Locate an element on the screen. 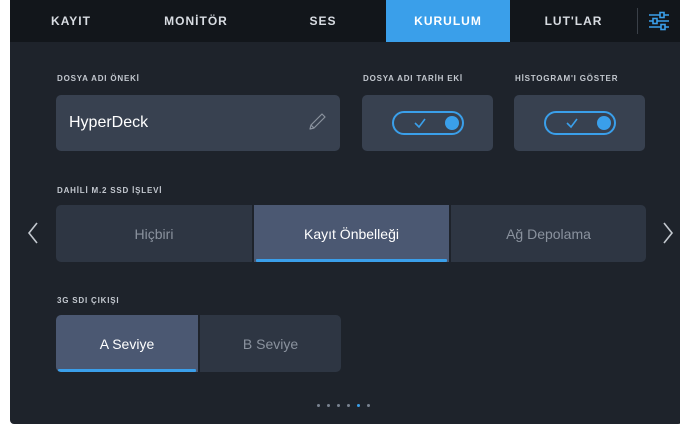 The height and width of the screenshot is (428, 680). menu-button is located at coordinates (659, 21).